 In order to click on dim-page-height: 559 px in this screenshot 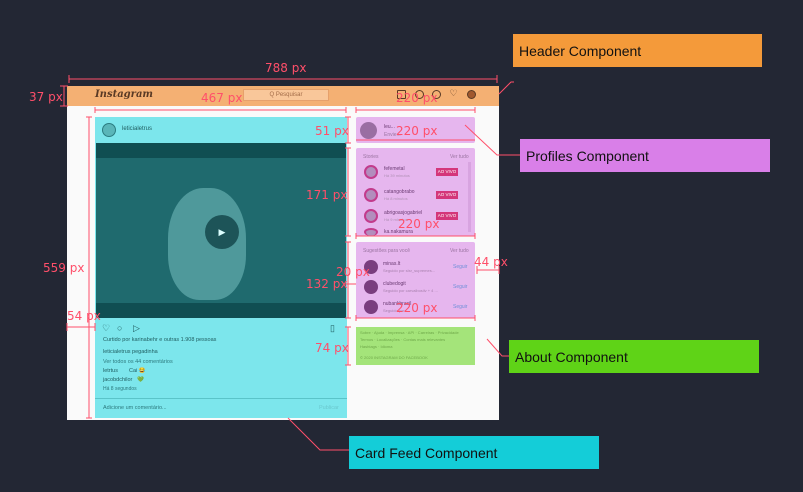, I will do `click(64, 268)`.